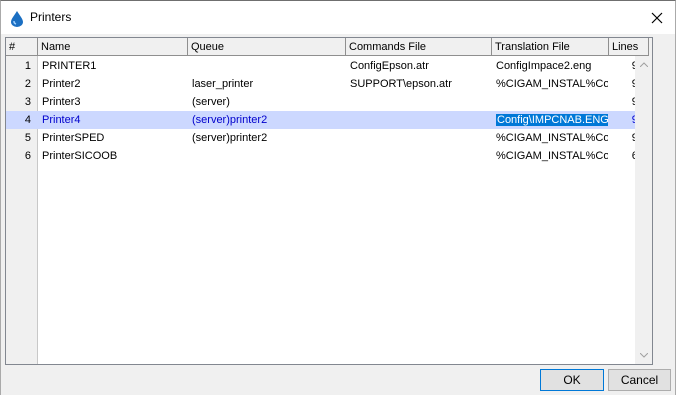 This screenshot has width=676, height=395. What do you see at coordinates (267, 47) in the screenshot?
I see `col-header-queue: Queue` at bounding box center [267, 47].